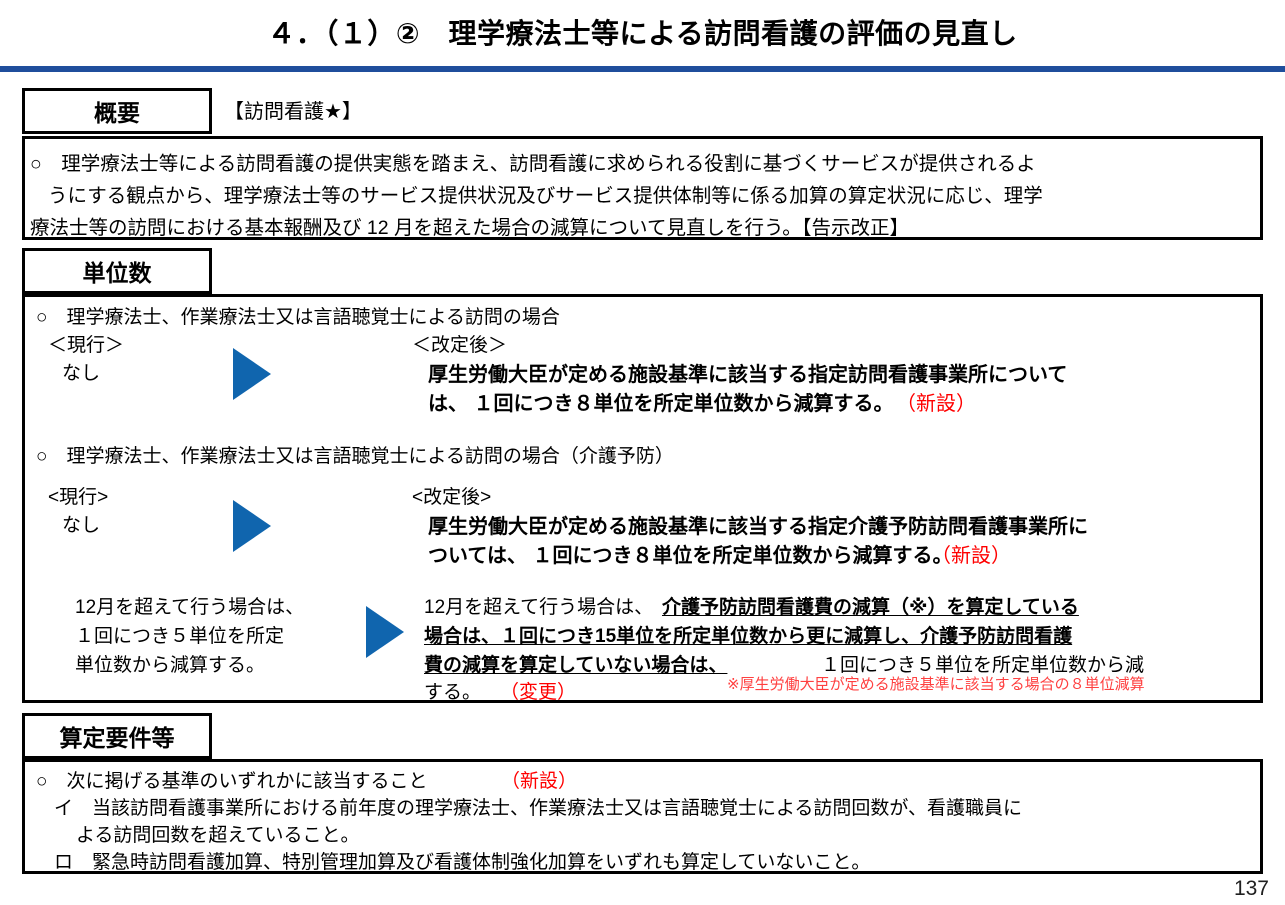 The width and height of the screenshot is (1285, 905). What do you see at coordinates (936, 404) in the screenshot?
I see `units-block1-revised-tag: （新設）` at bounding box center [936, 404].